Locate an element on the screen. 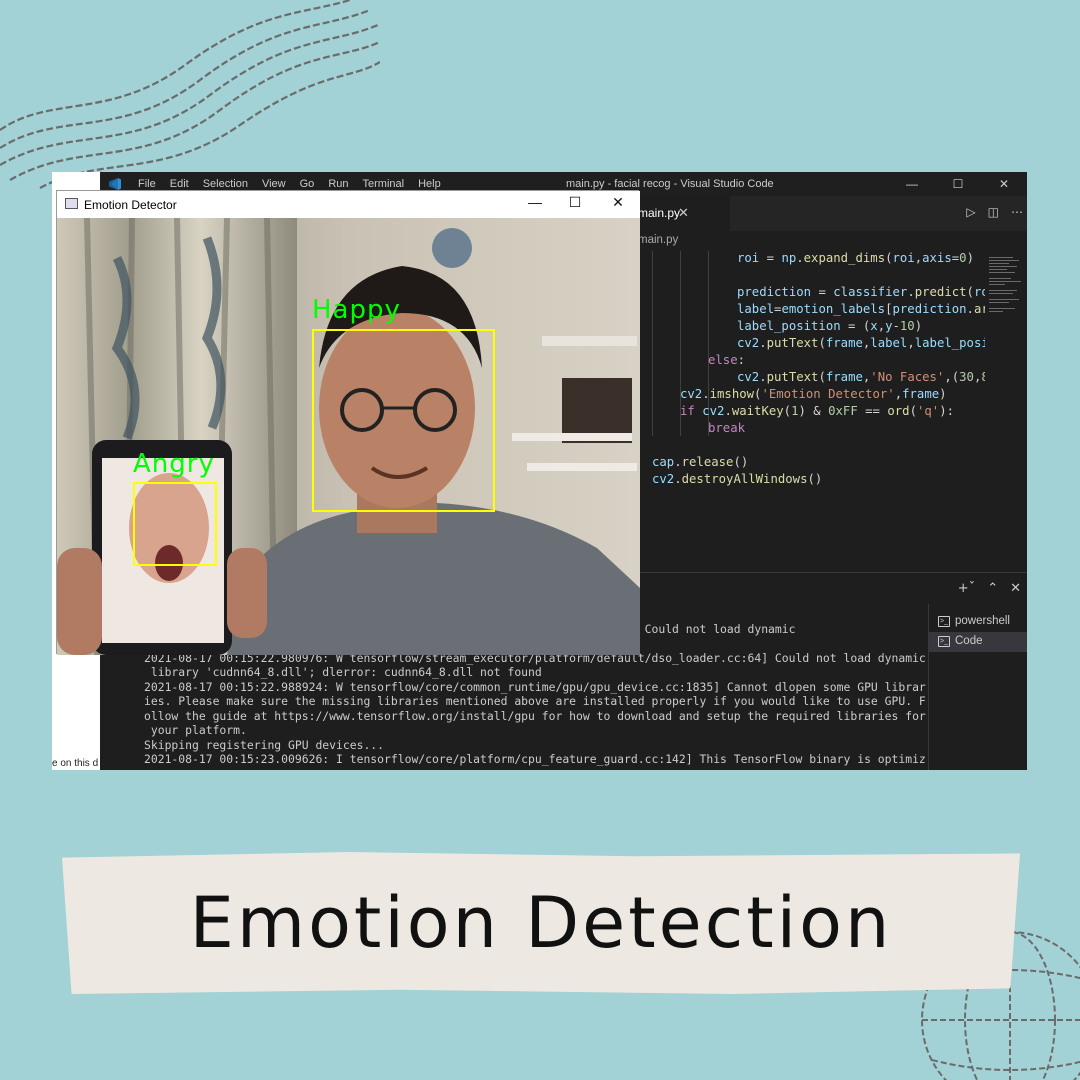 Image resolution: width=1080 pixels, height=1080 pixels. window-title: Emotion Detector is located at coordinates (130, 205).